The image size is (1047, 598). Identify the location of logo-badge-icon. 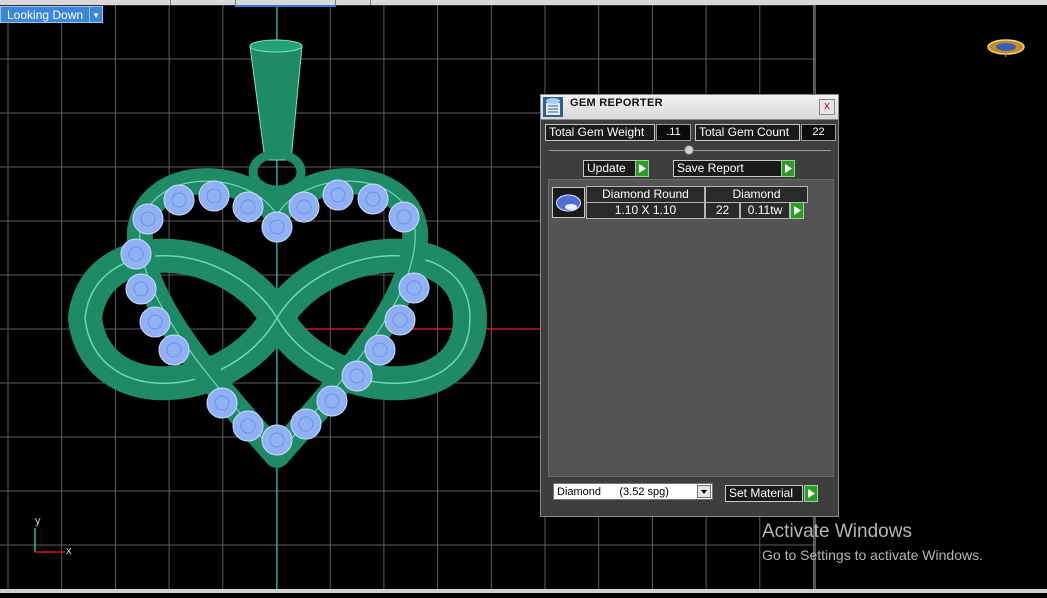
(1006, 48).